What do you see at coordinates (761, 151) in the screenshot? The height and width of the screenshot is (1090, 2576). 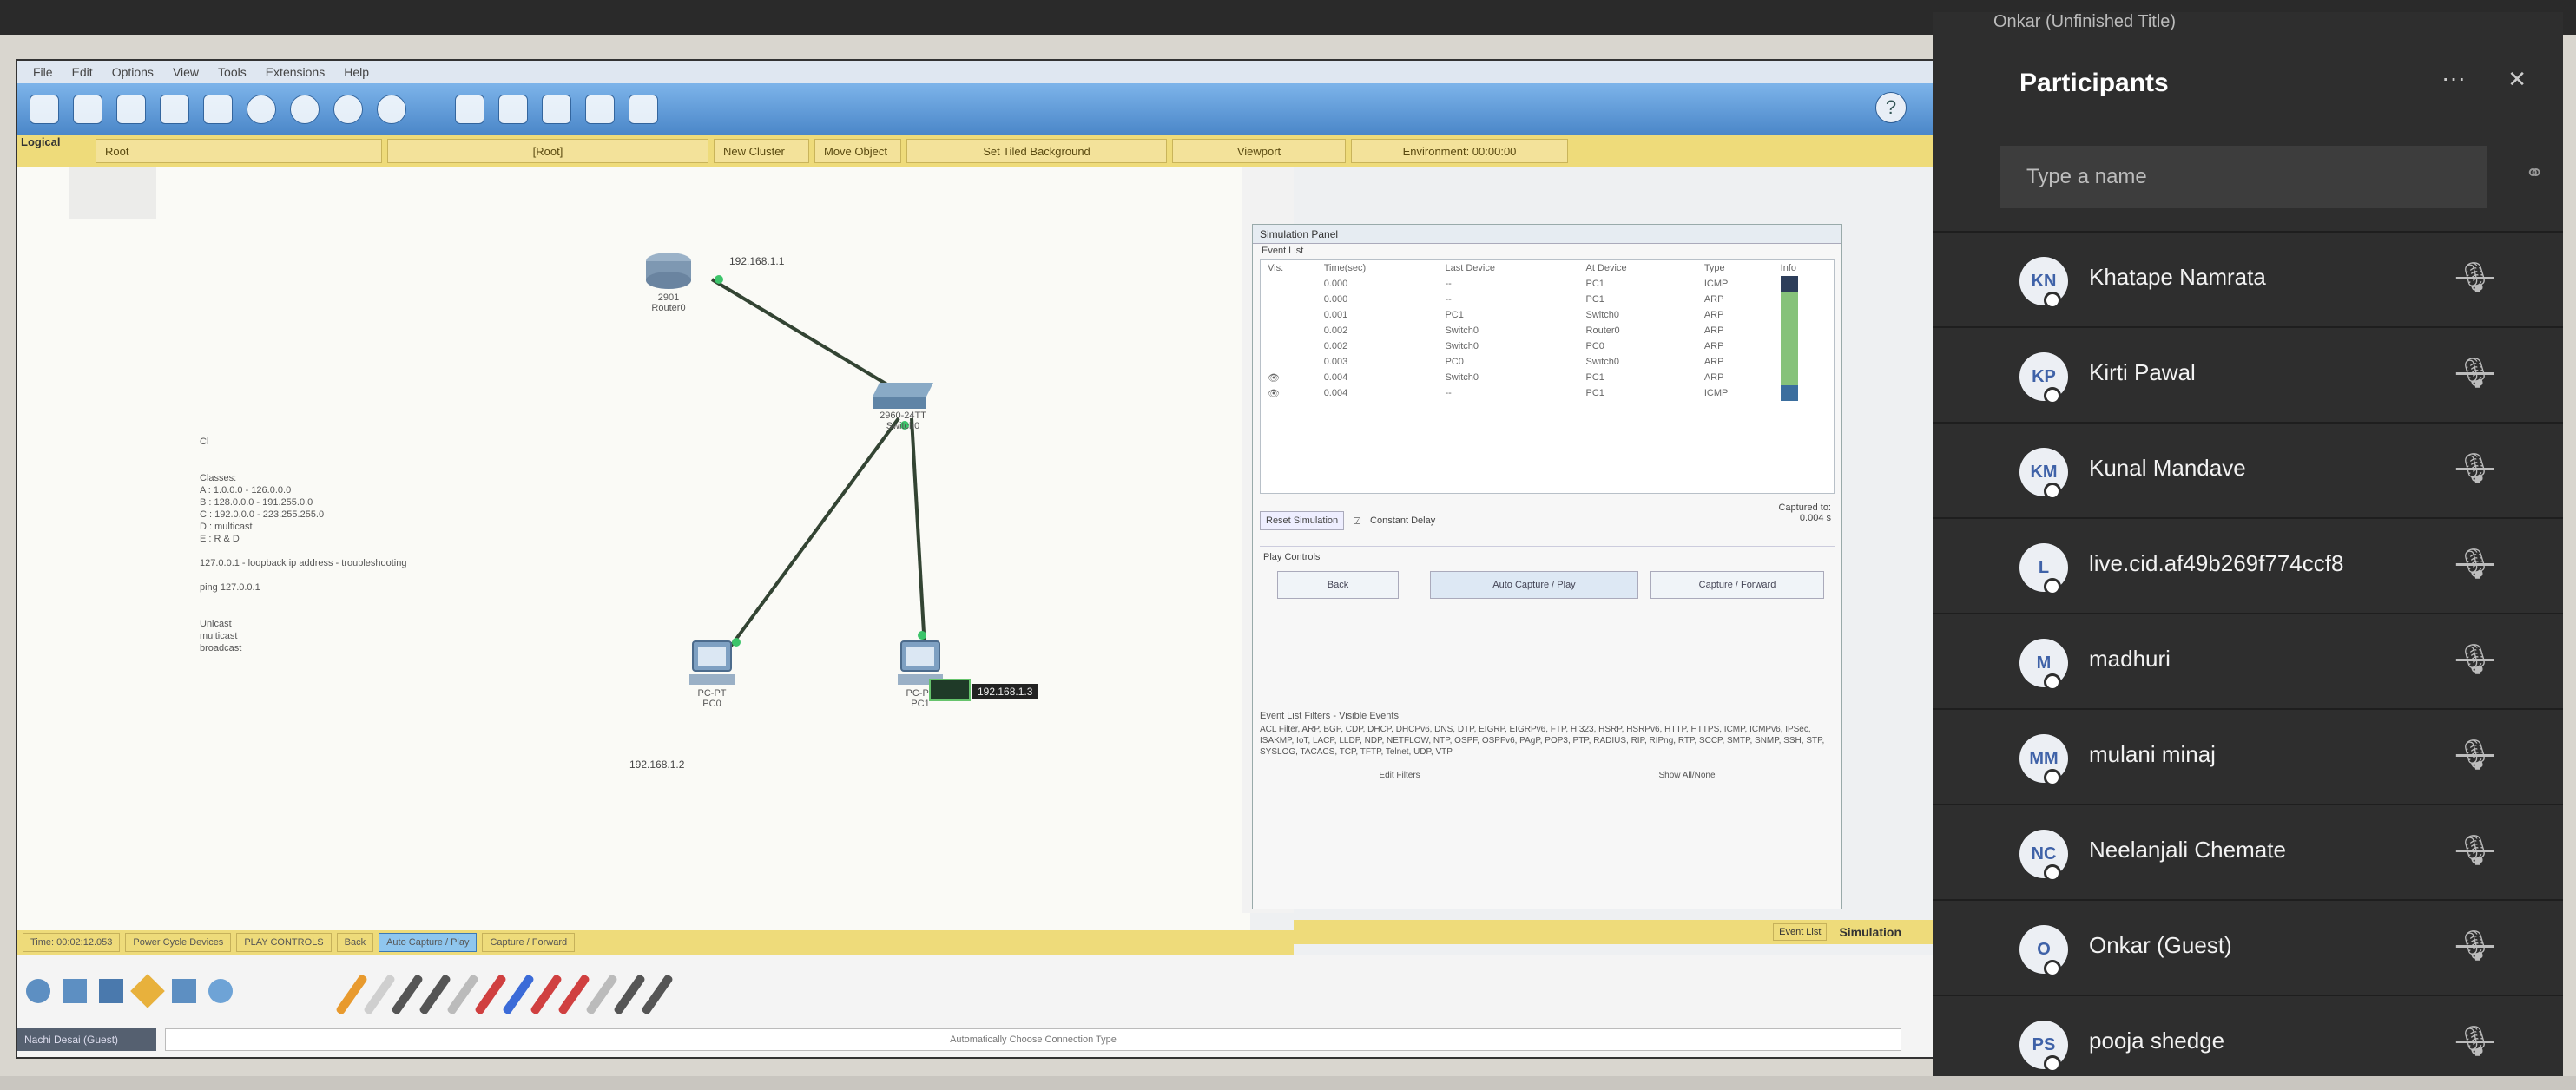 I see `new-cluster-button: New Cluster` at bounding box center [761, 151].